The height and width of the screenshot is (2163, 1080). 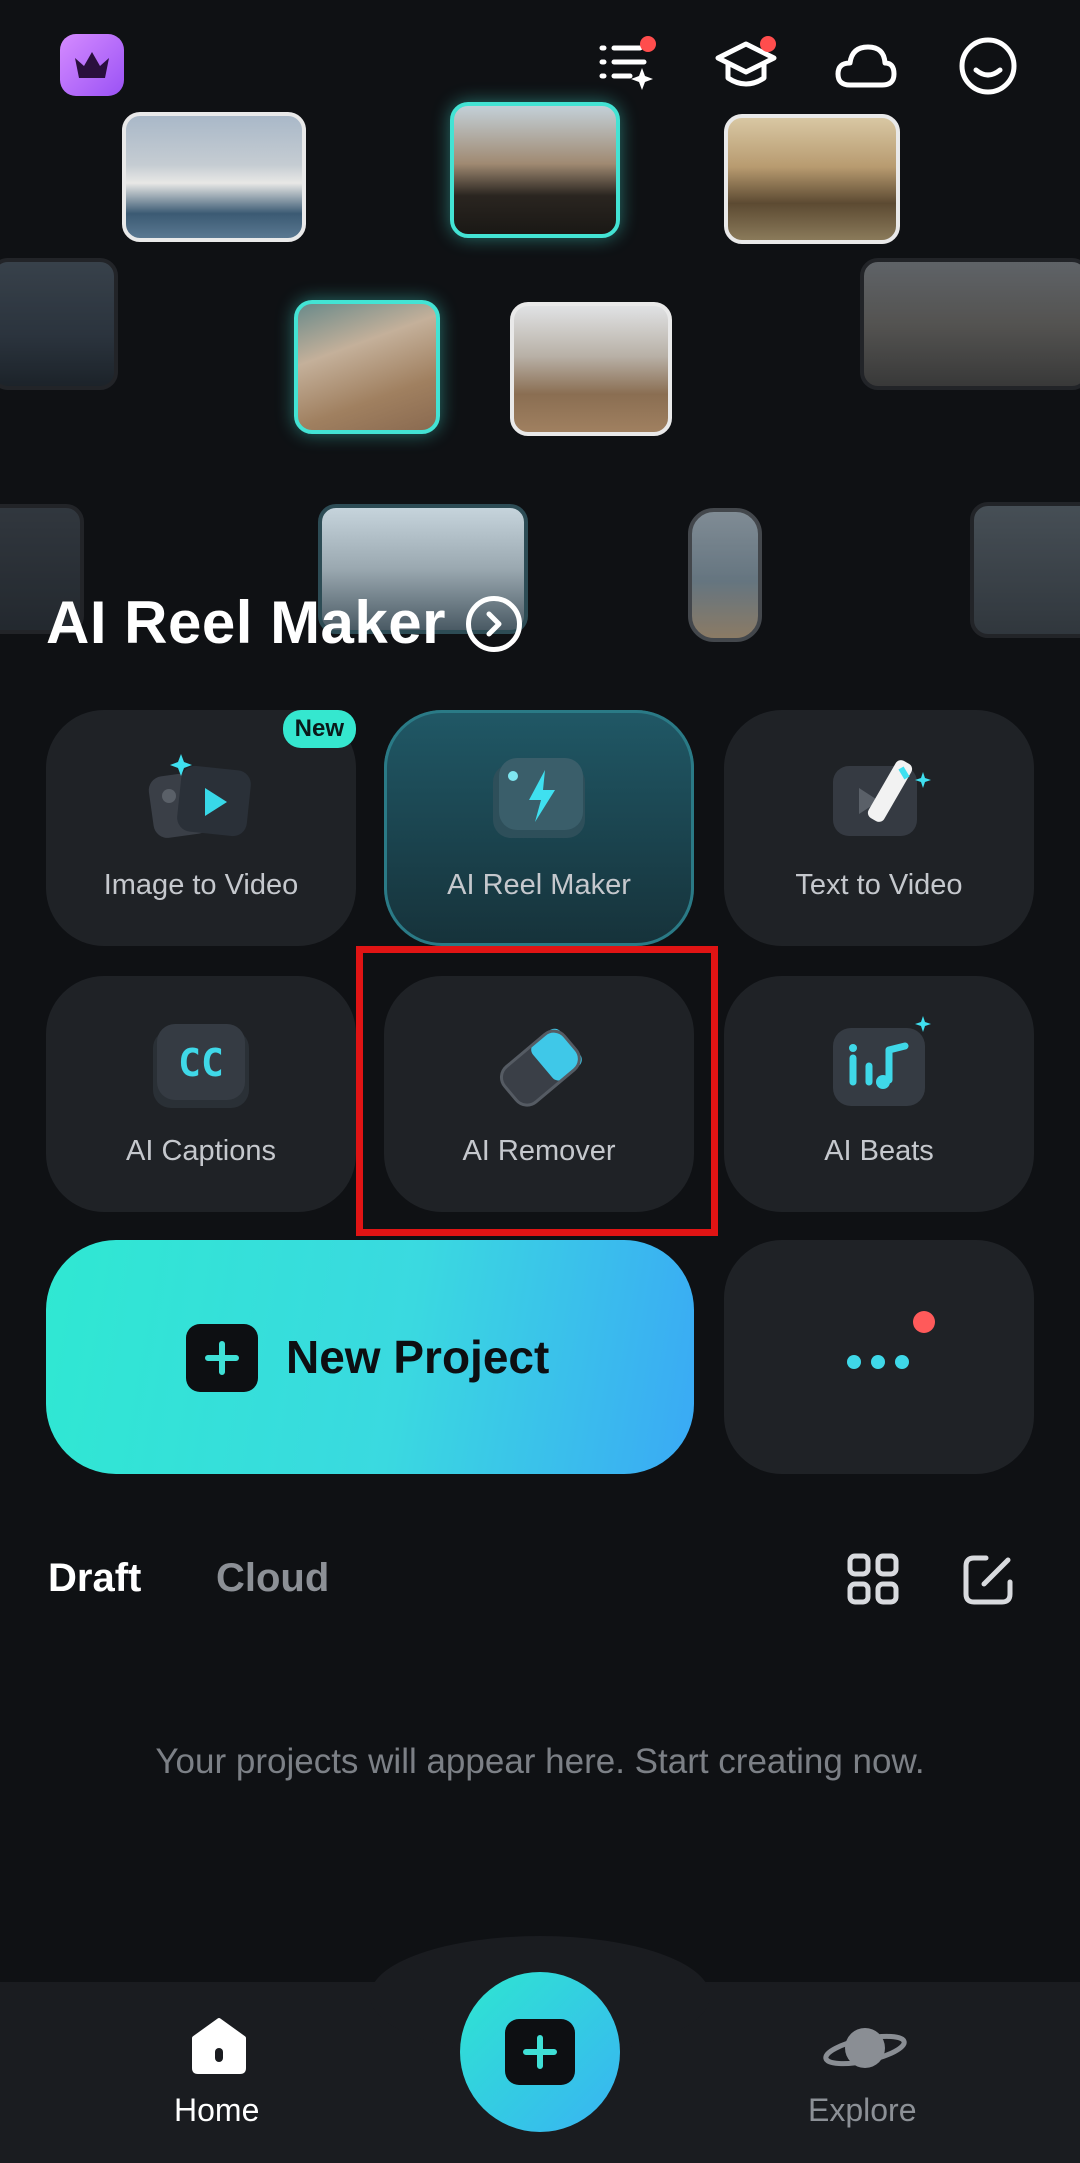 I want to click on music-beats-icon, so click(x=882, y=1061).